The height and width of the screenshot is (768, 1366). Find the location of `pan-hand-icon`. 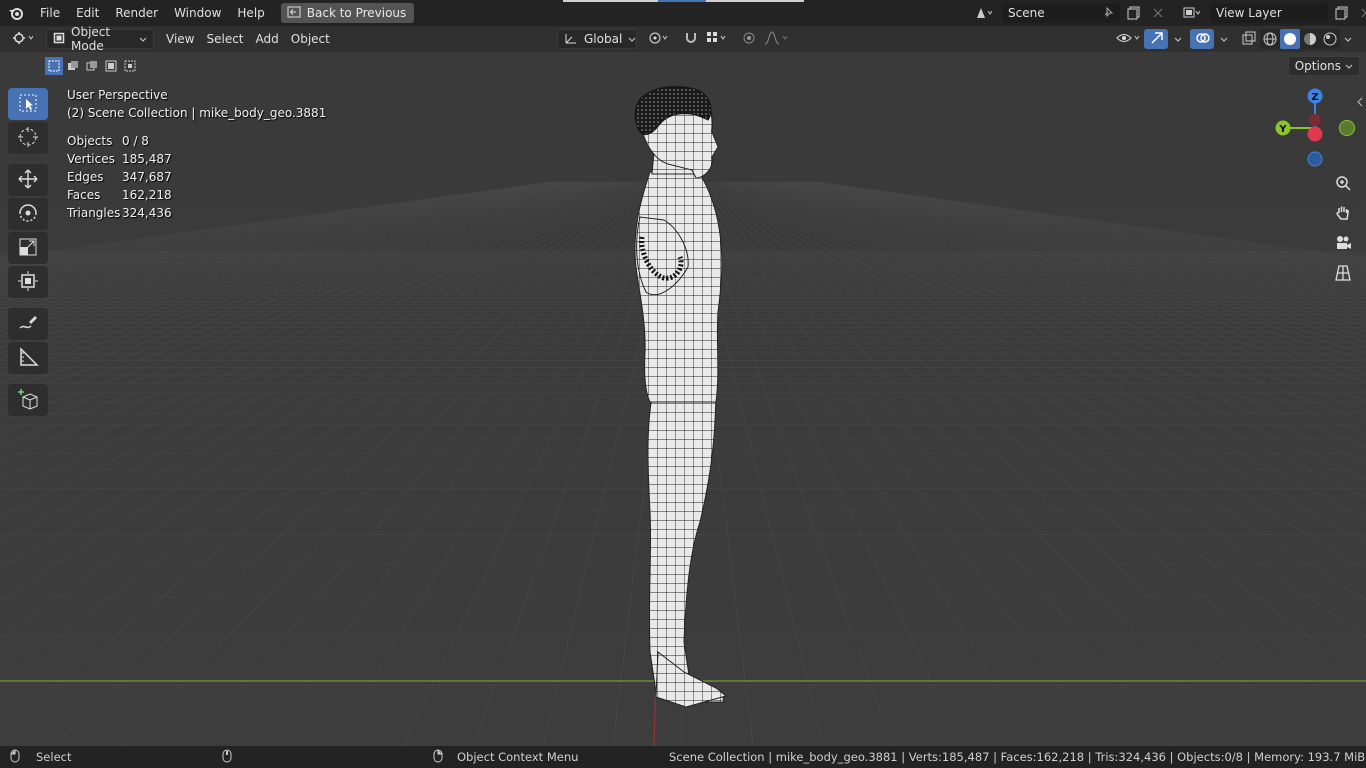

pan-hand-icon is located at coordinates (1343, 213).